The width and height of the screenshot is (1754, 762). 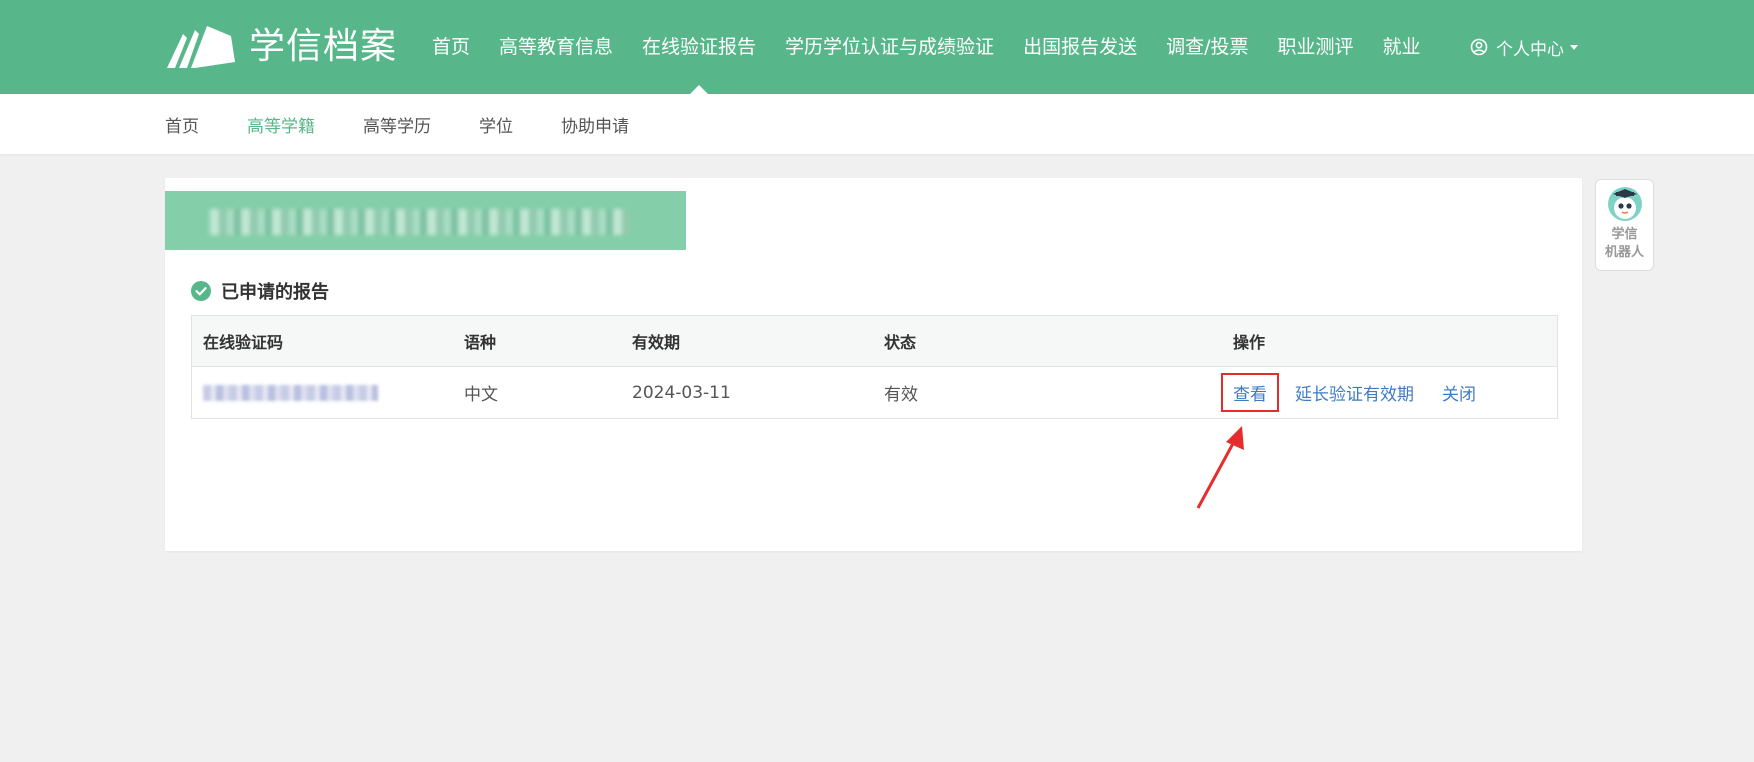 I want to click on column-header-verification-code: 在线验证码, so click(x=243, y=342).